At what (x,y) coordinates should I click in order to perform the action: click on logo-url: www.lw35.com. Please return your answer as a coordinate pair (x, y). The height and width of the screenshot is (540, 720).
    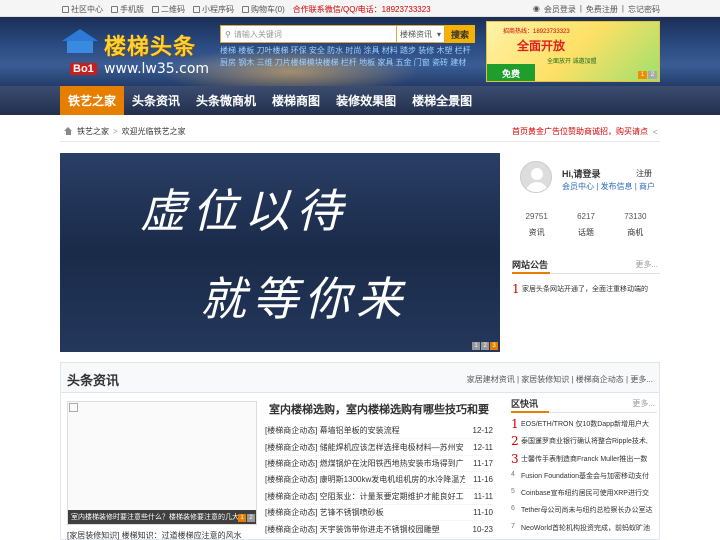
    Looking at the image, I should click on (157, 69).